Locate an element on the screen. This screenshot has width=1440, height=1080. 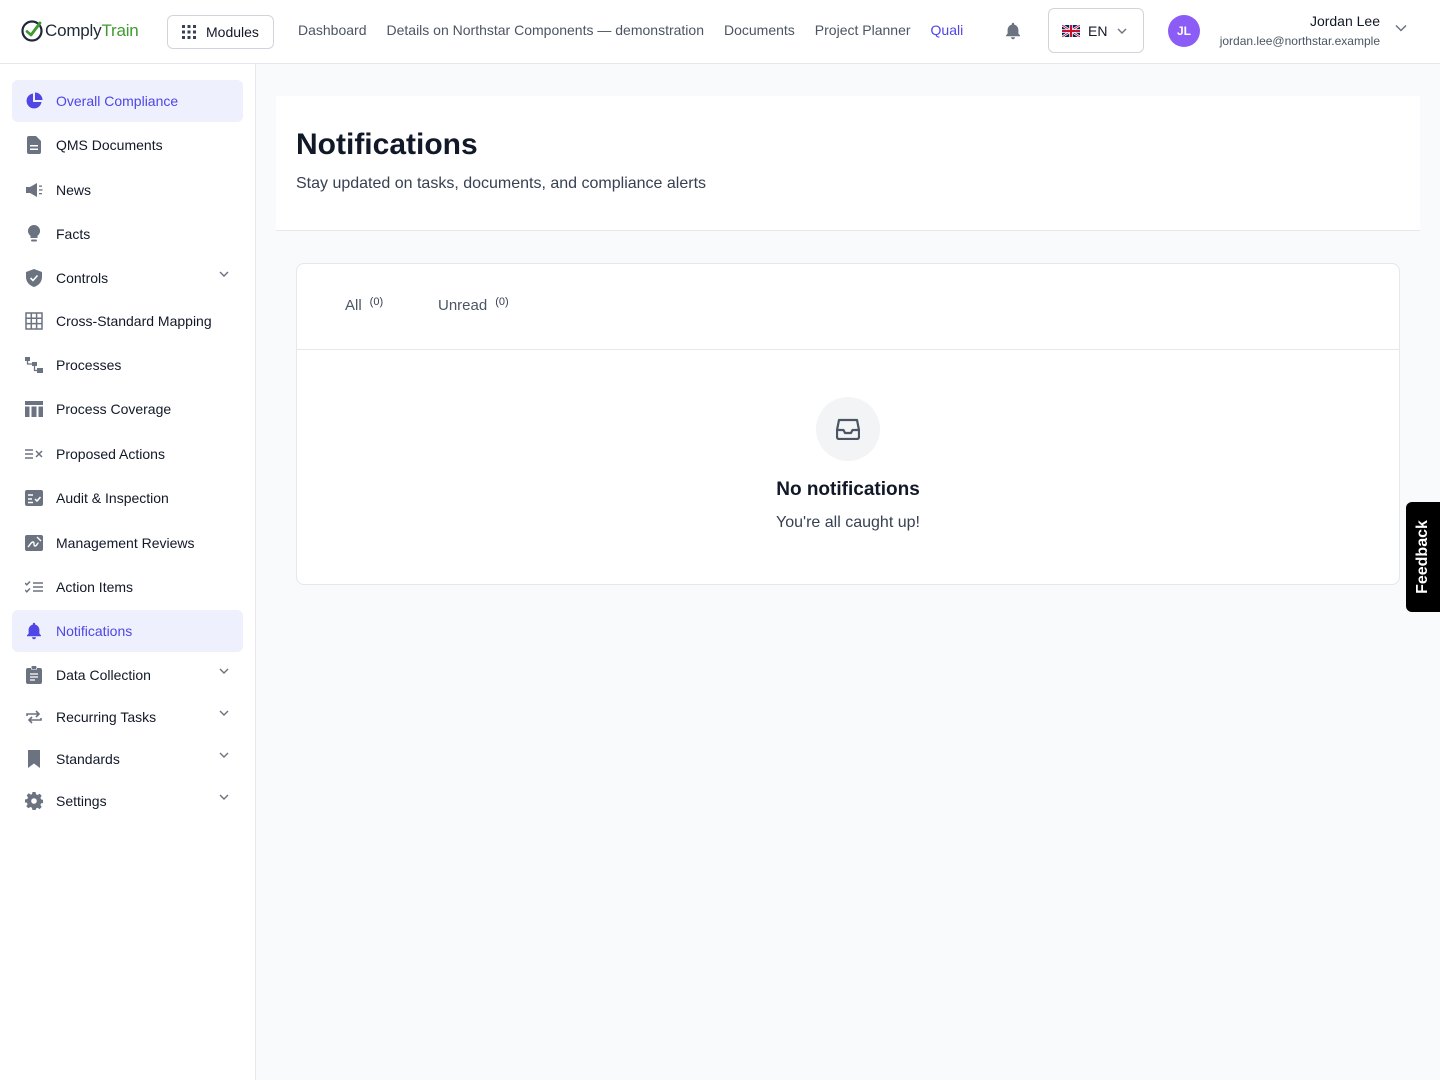
sidebar-item-overall-compliance: Overall Compliance is located at coordinates (127, 101).